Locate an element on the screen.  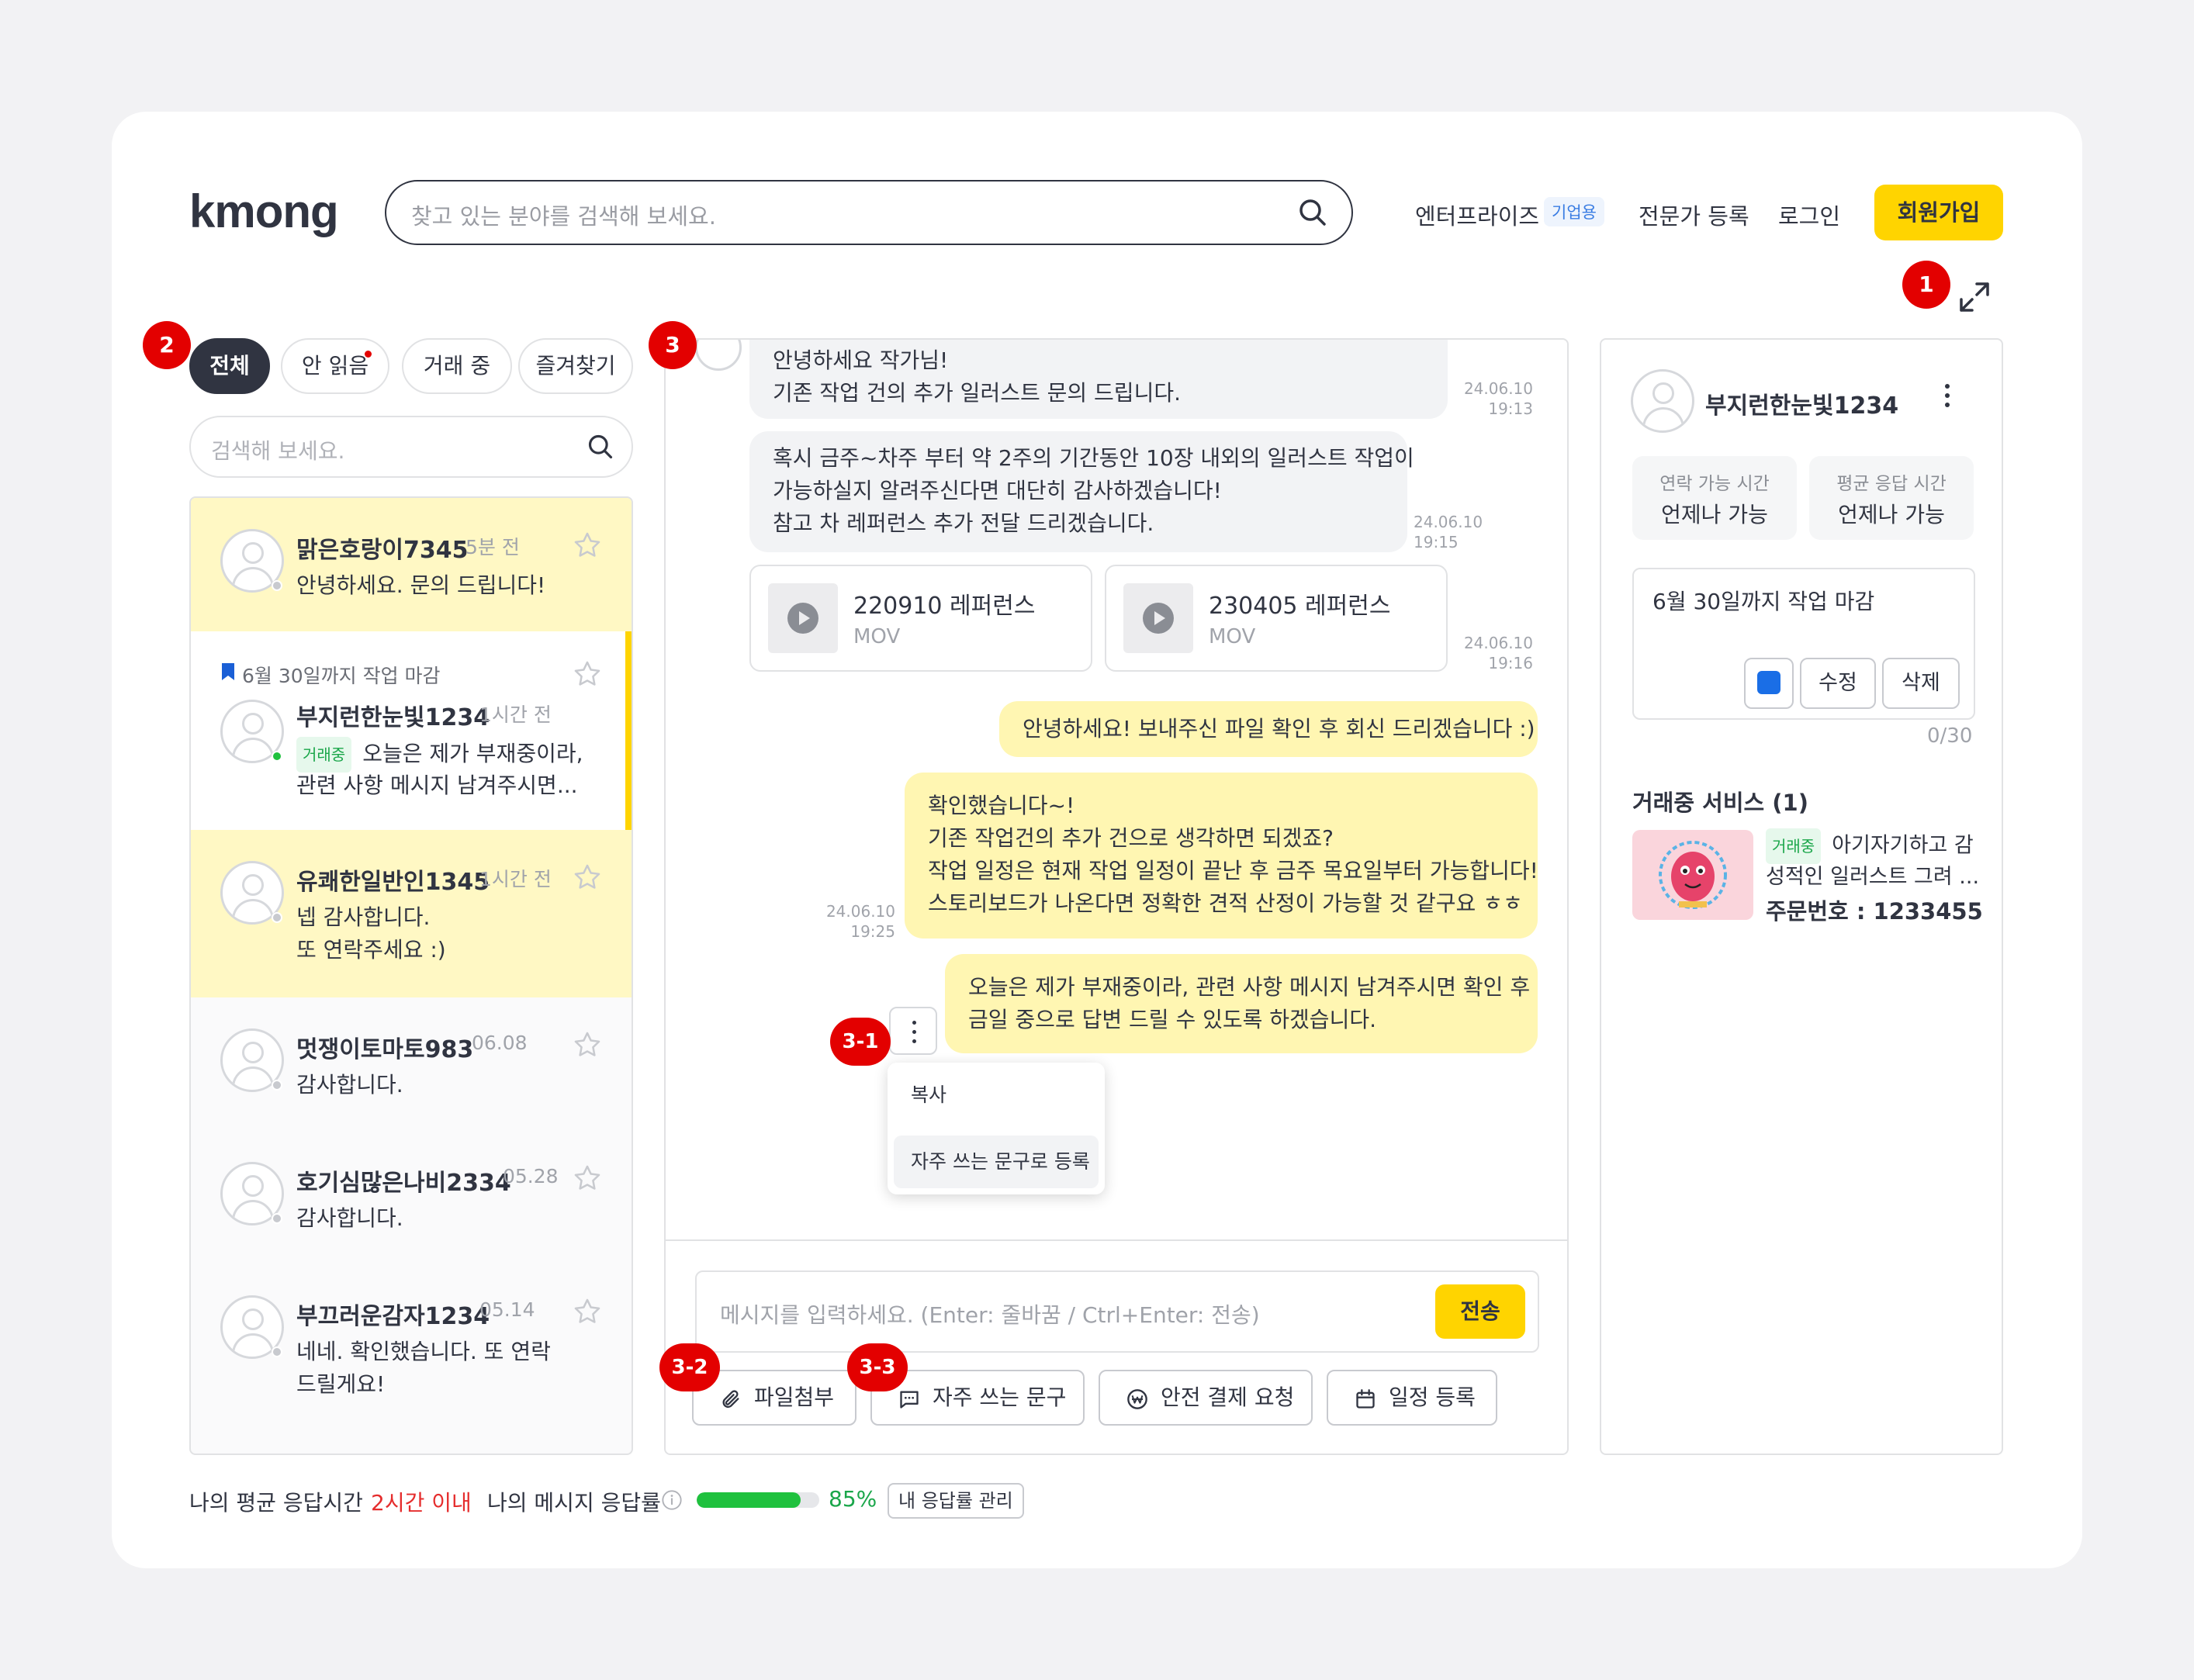
message-line: 확인했습니다~! is located at coordinates (1001, 806).